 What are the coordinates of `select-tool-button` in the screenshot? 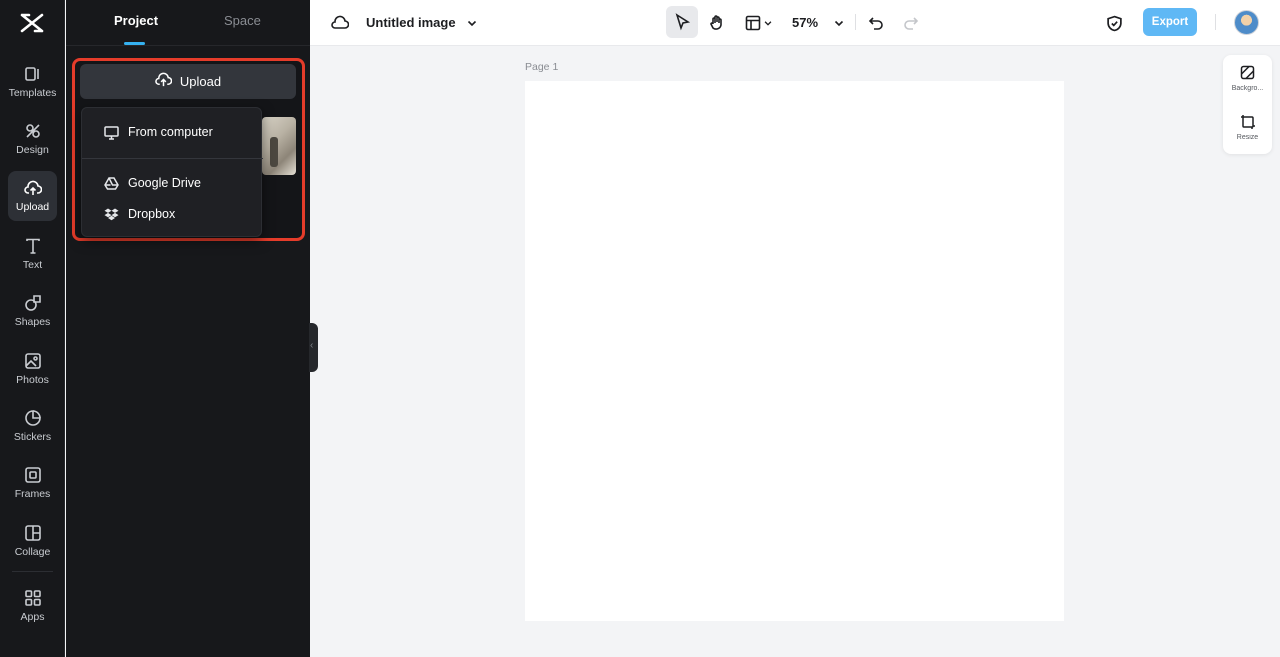 It's located at (682, 22).